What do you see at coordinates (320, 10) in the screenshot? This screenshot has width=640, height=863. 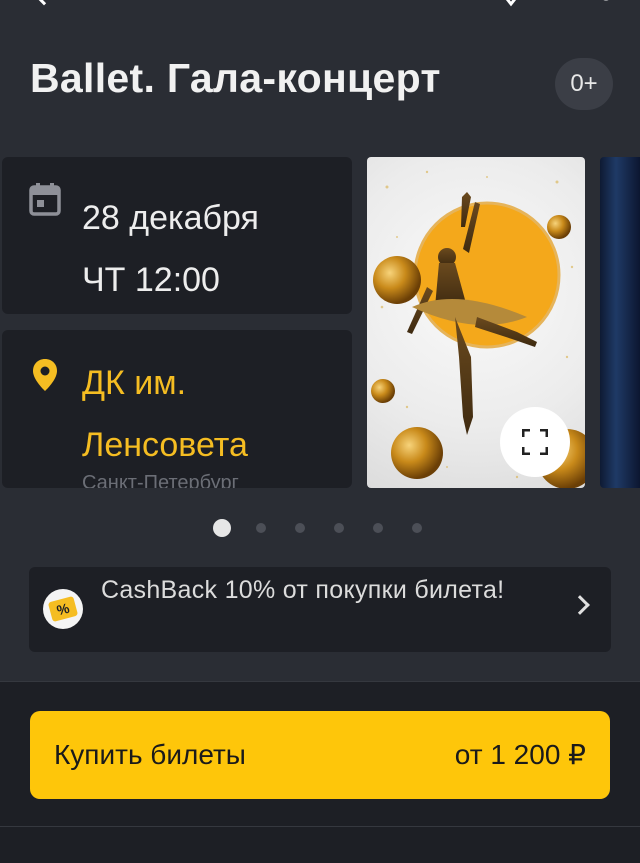 I see `top-bar` at bounding box center [320, 10].